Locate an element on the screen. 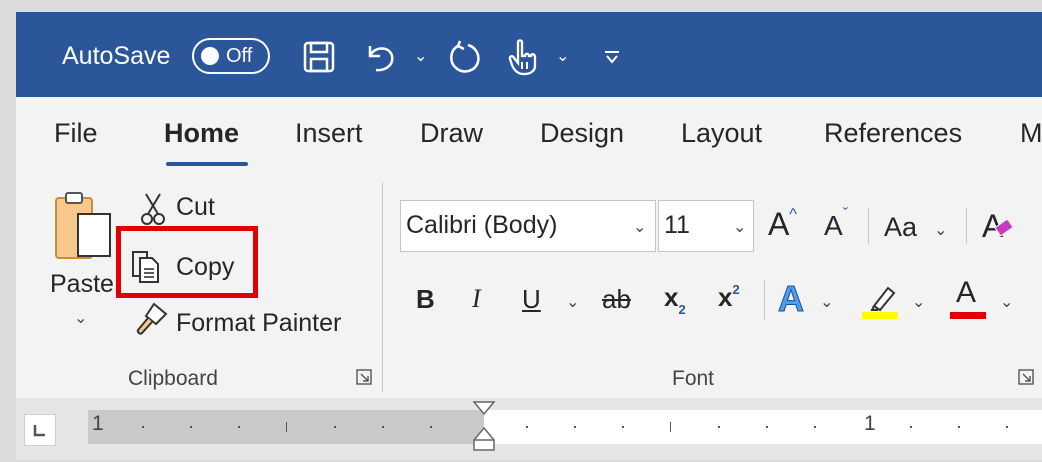  text-effects-button: A is located at coordinates (791, 299).